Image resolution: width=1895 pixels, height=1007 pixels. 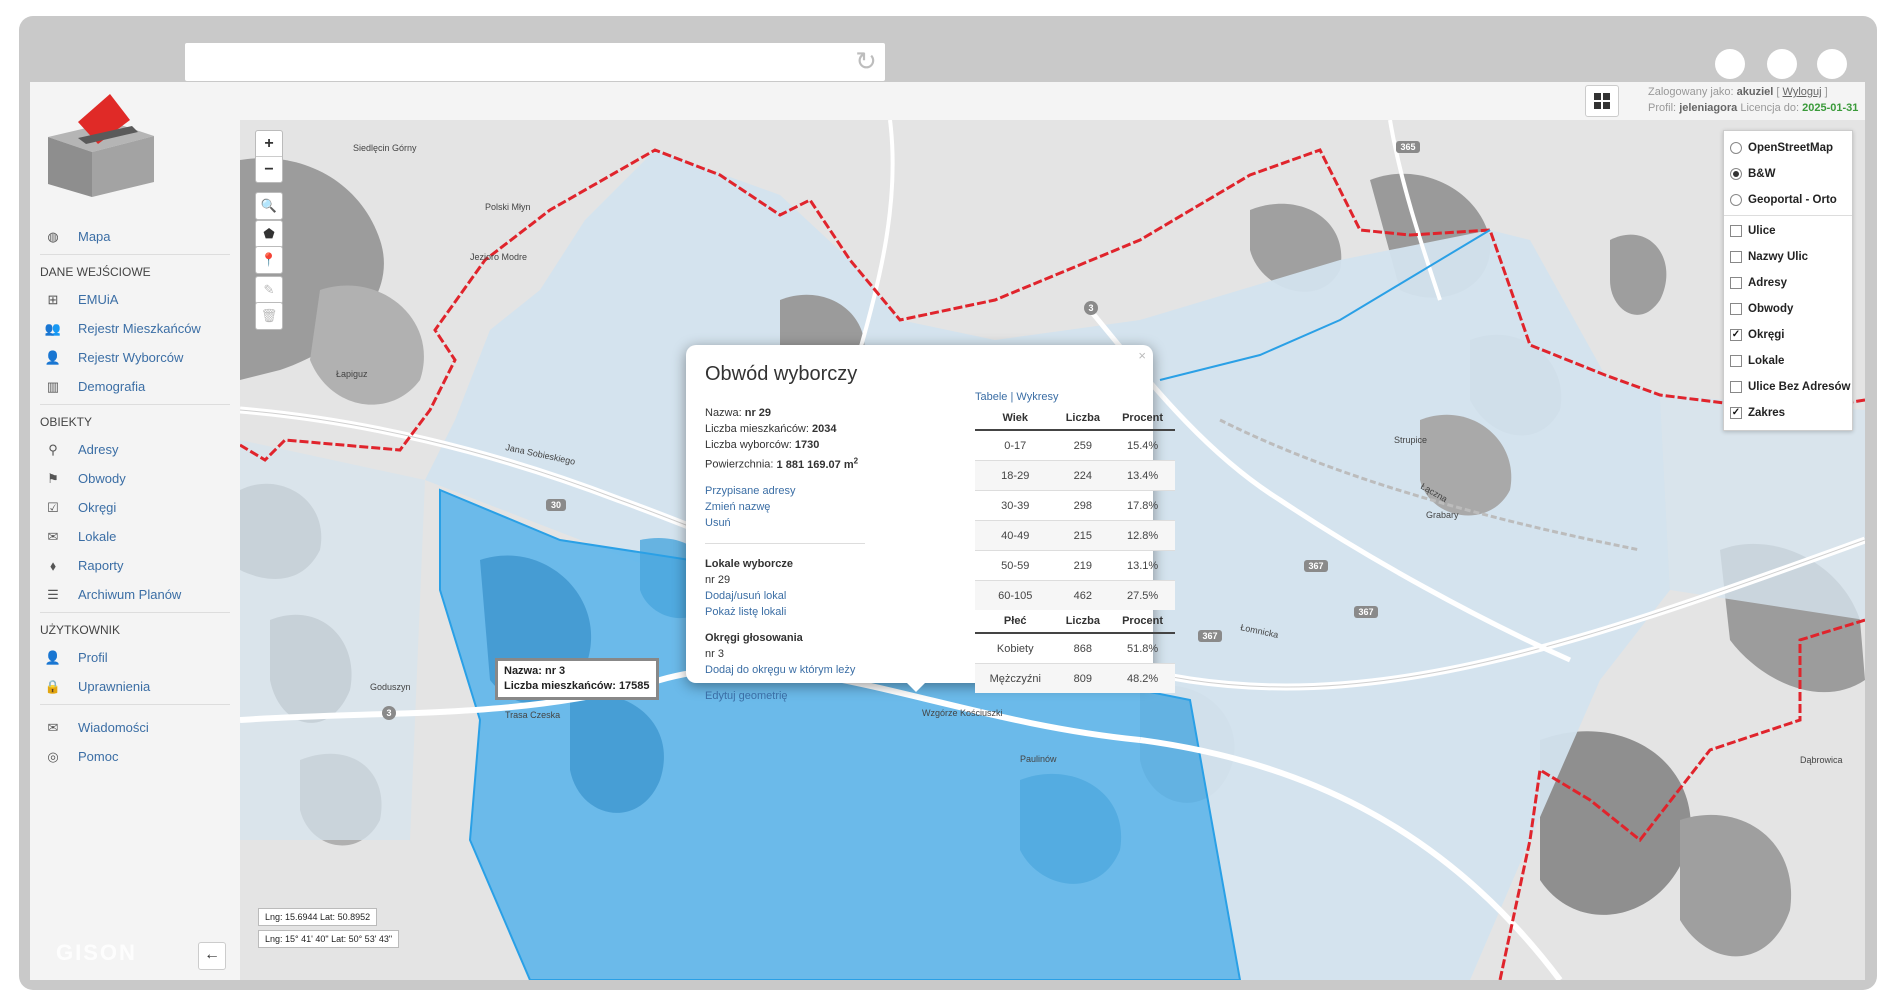 I want to click on tab-tables: Tabele, so click(x=991, y=397).